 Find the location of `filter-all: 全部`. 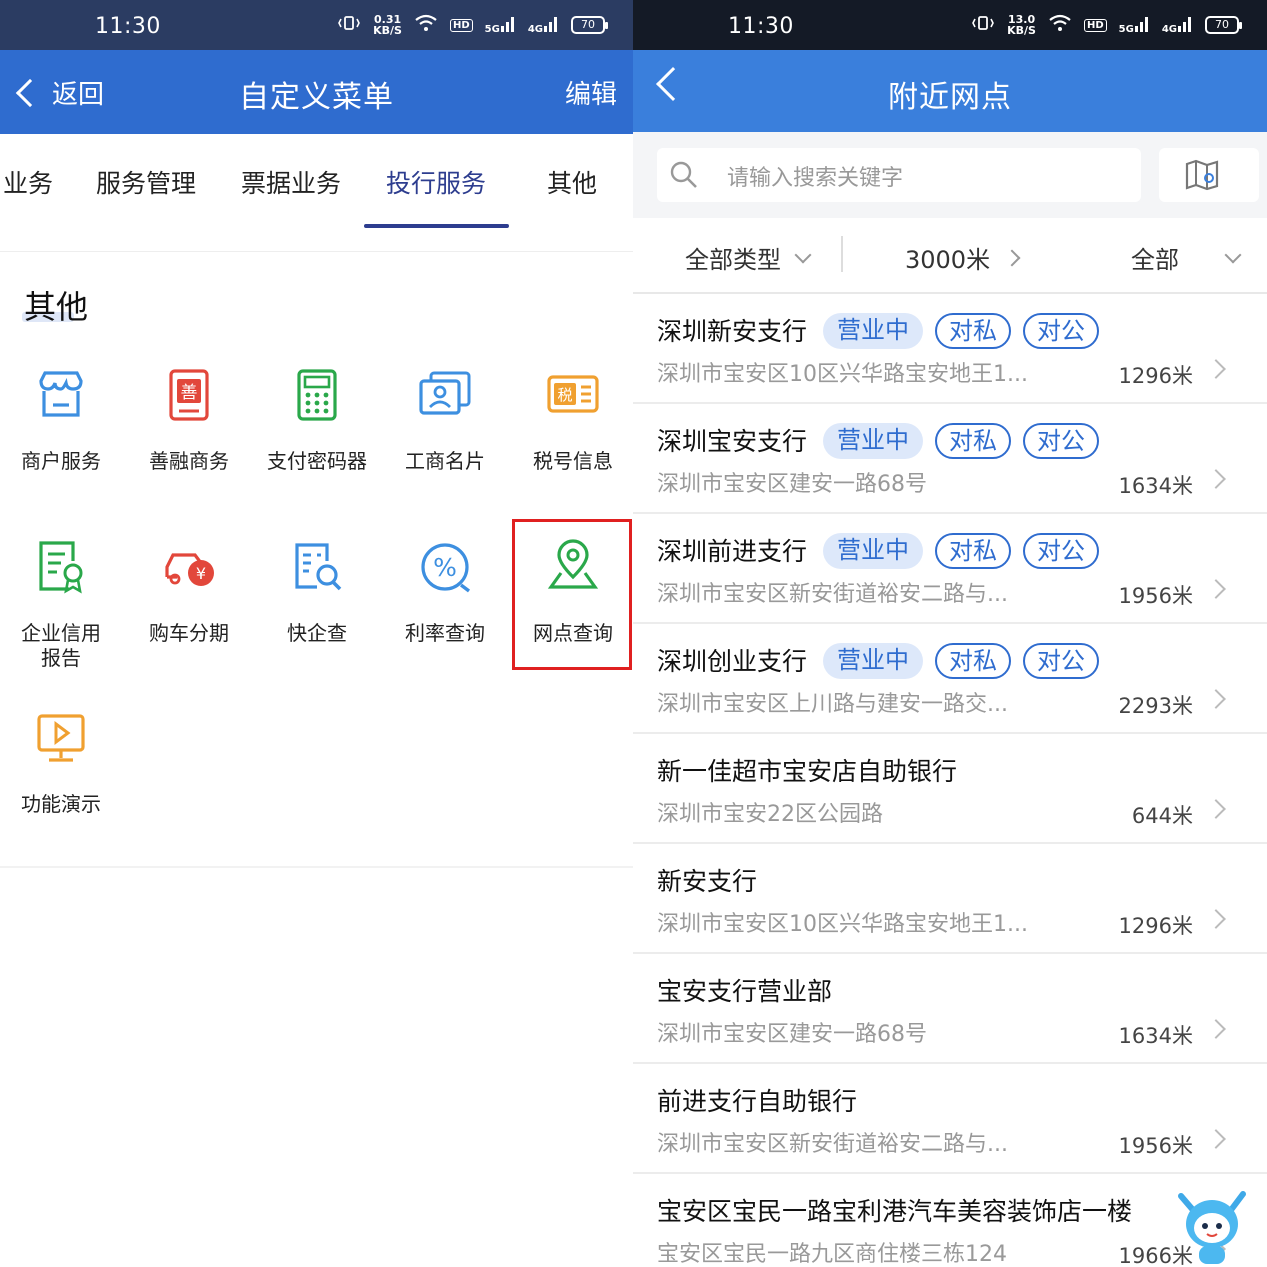

filter-all: 全部 is located at coordinates (1186, 257).